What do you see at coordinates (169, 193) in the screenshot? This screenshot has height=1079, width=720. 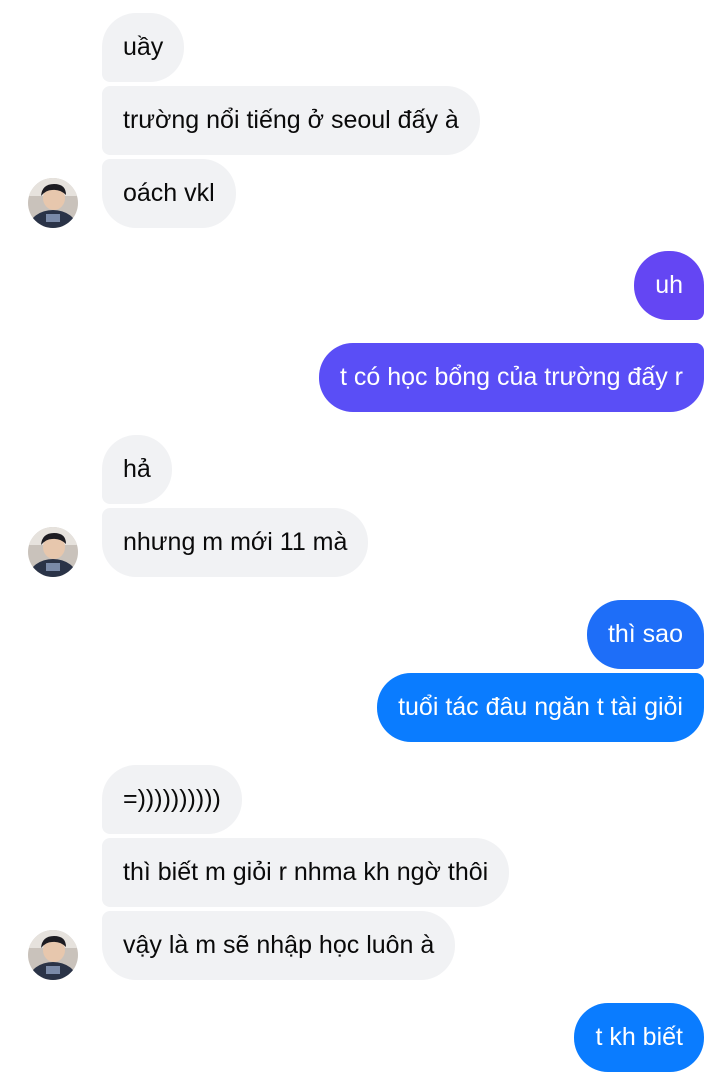 I see `received-message: oách vkl` at bounding box center [169, 193].